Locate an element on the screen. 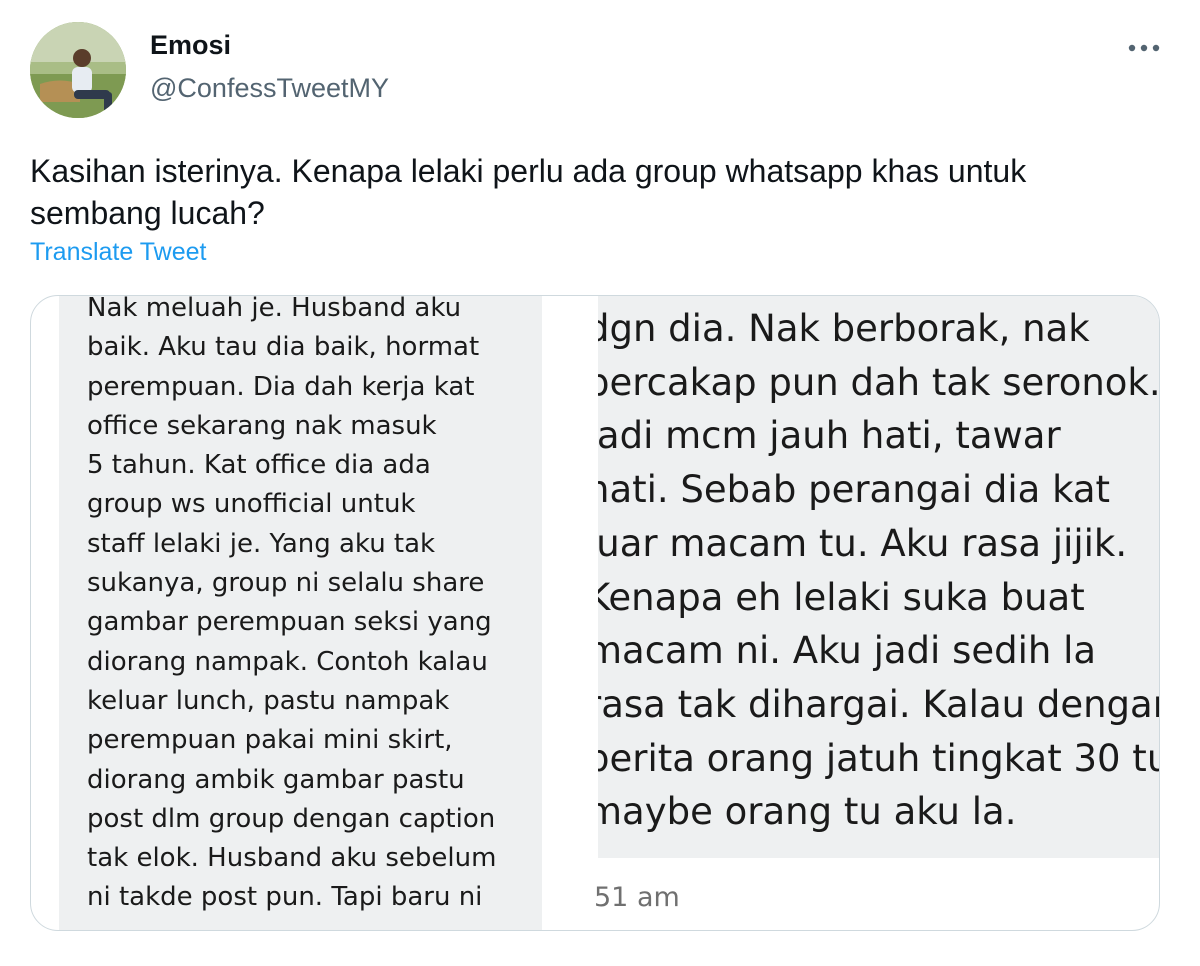  author-display-name: Emosi is located at coordinates (190, 45).